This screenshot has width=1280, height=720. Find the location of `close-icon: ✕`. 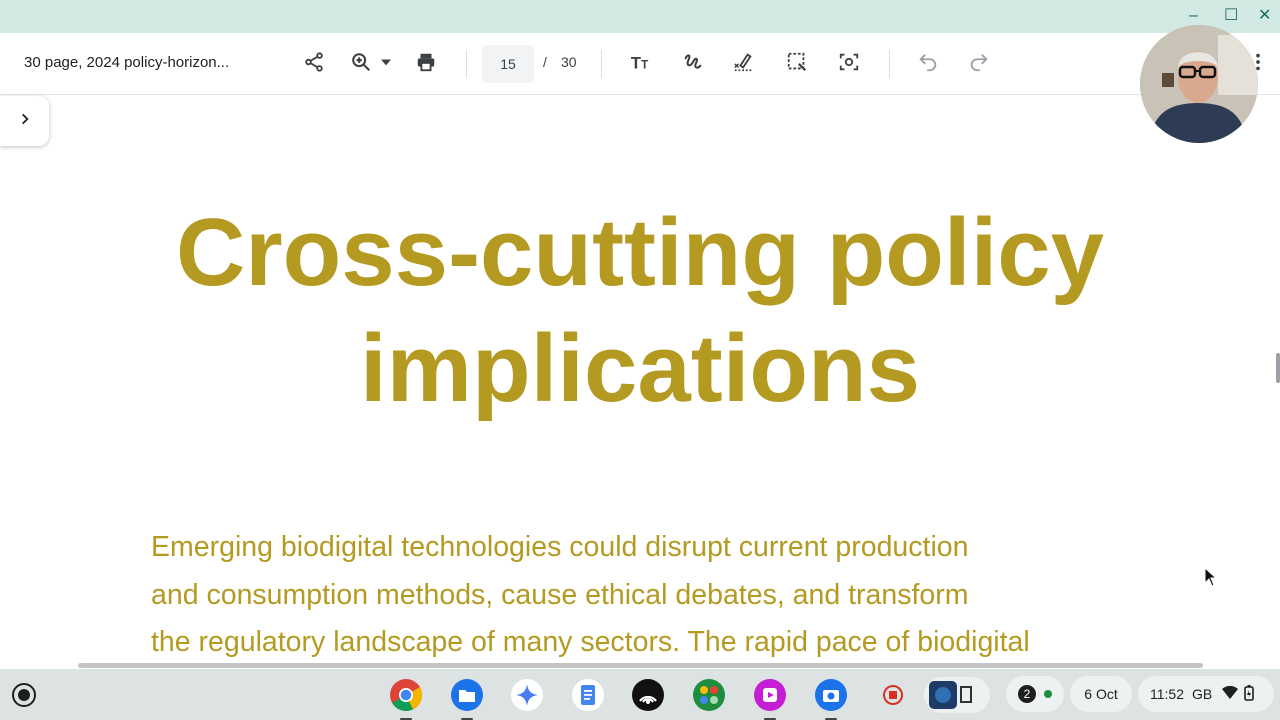

close-icon: ✕ is located at coordinates (1264, 16).